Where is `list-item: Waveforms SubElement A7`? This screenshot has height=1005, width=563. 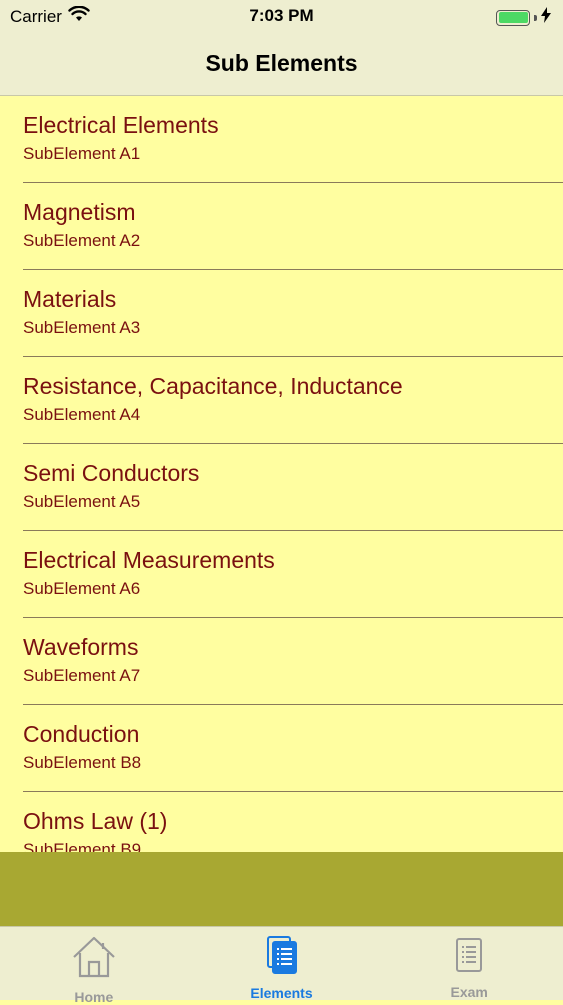
list-item: Waveforms SubElement A7 is located at coordinates (293, 661).